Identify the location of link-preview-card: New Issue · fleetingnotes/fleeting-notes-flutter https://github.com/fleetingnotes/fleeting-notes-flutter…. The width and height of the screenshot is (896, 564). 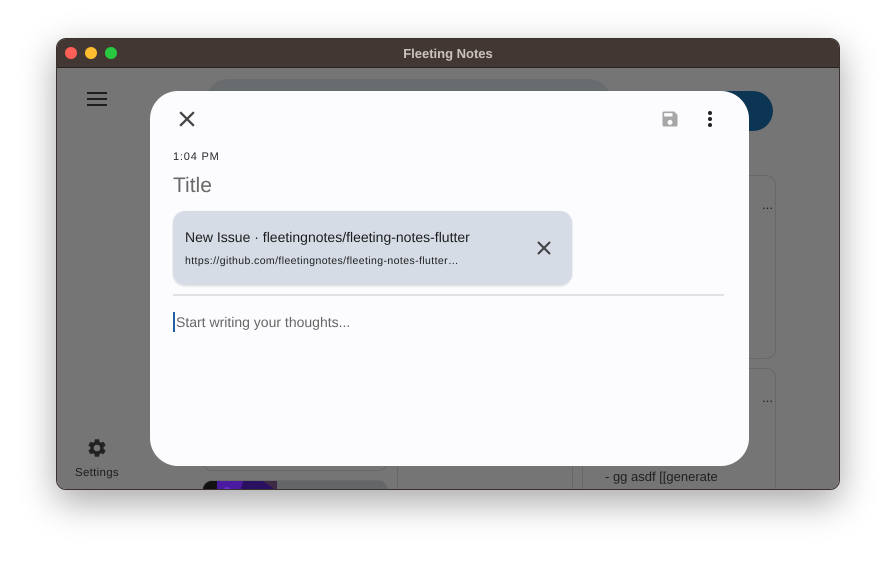
(372, 248).